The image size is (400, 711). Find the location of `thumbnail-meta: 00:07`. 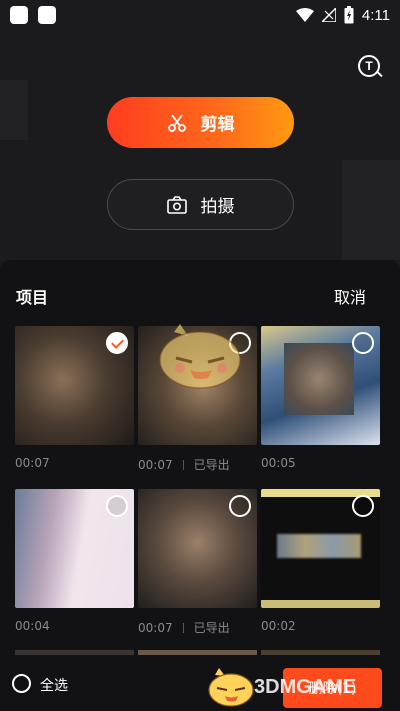

thumbnail-meta: 00:07 is located at coordinates (32, 463).